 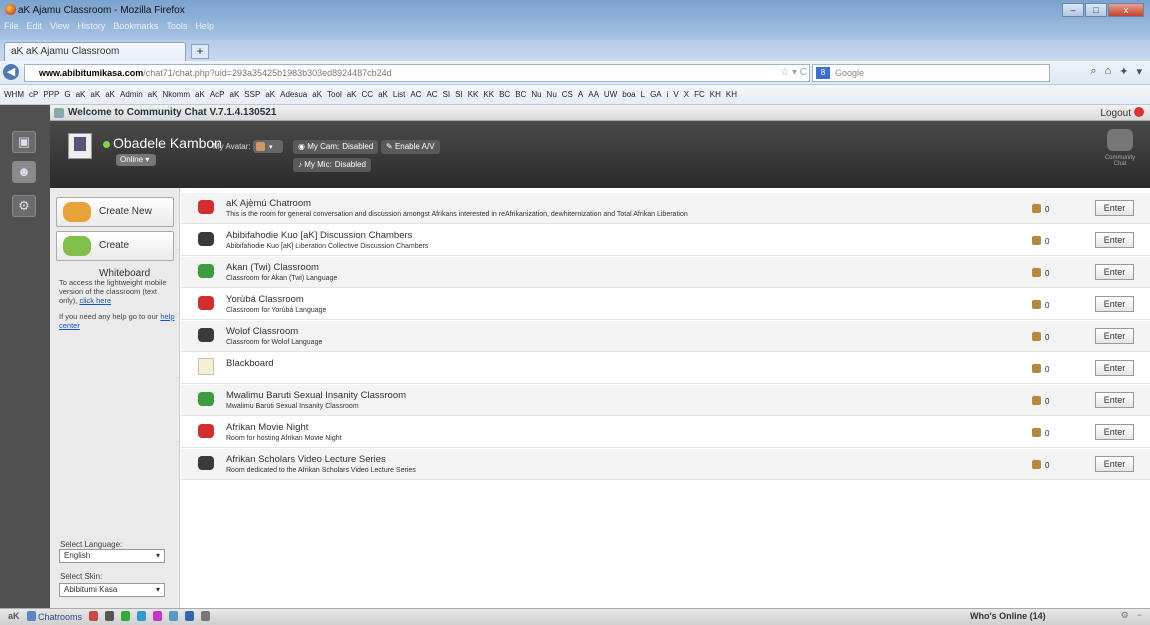 I want to click on save-icon, so click(x=126, y=616).